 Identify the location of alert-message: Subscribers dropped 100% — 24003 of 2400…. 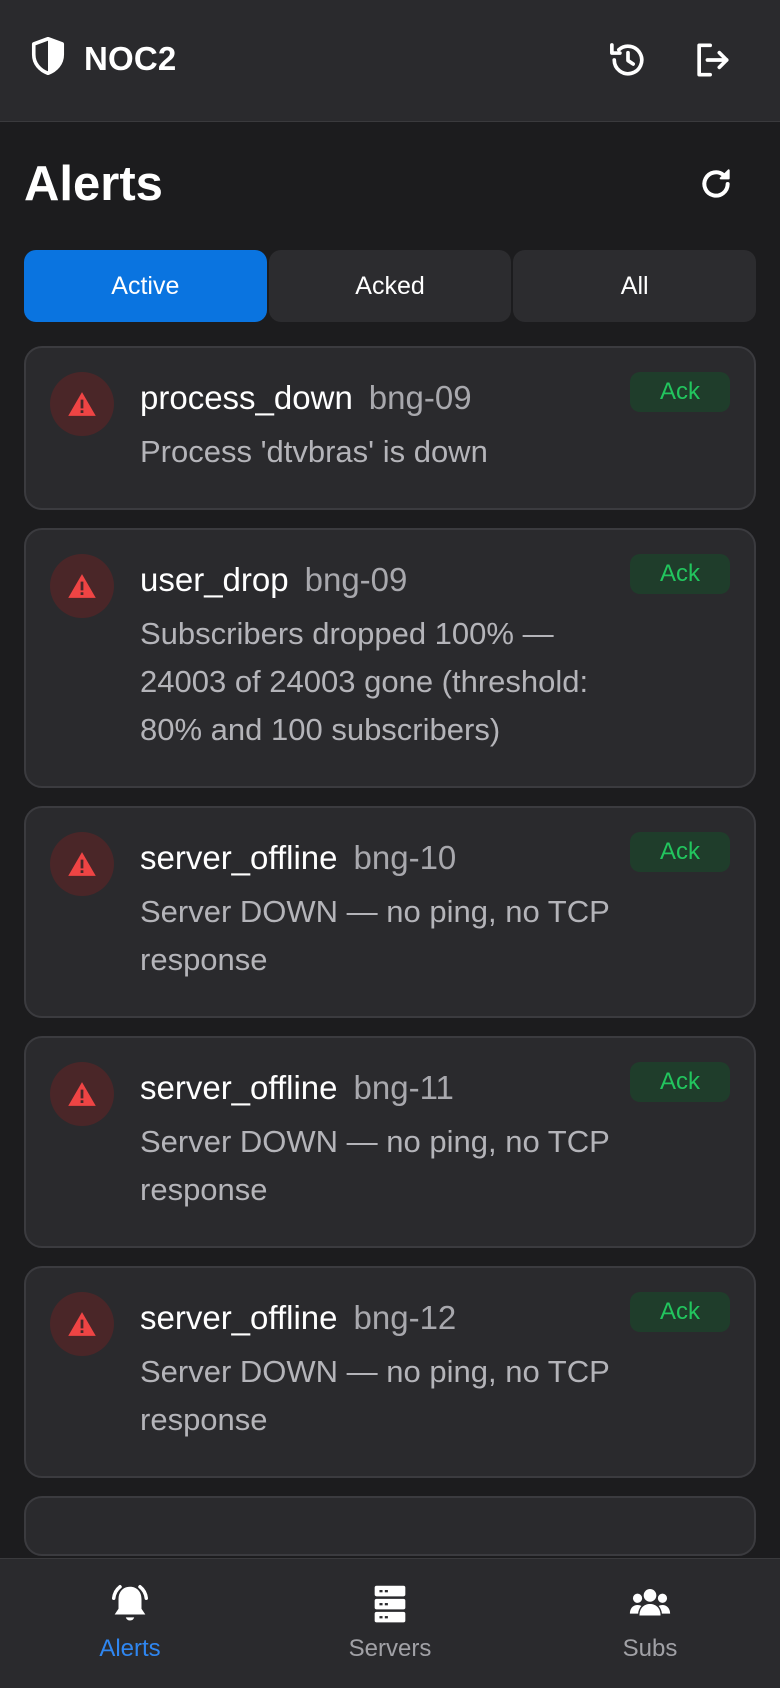
(364, 681).